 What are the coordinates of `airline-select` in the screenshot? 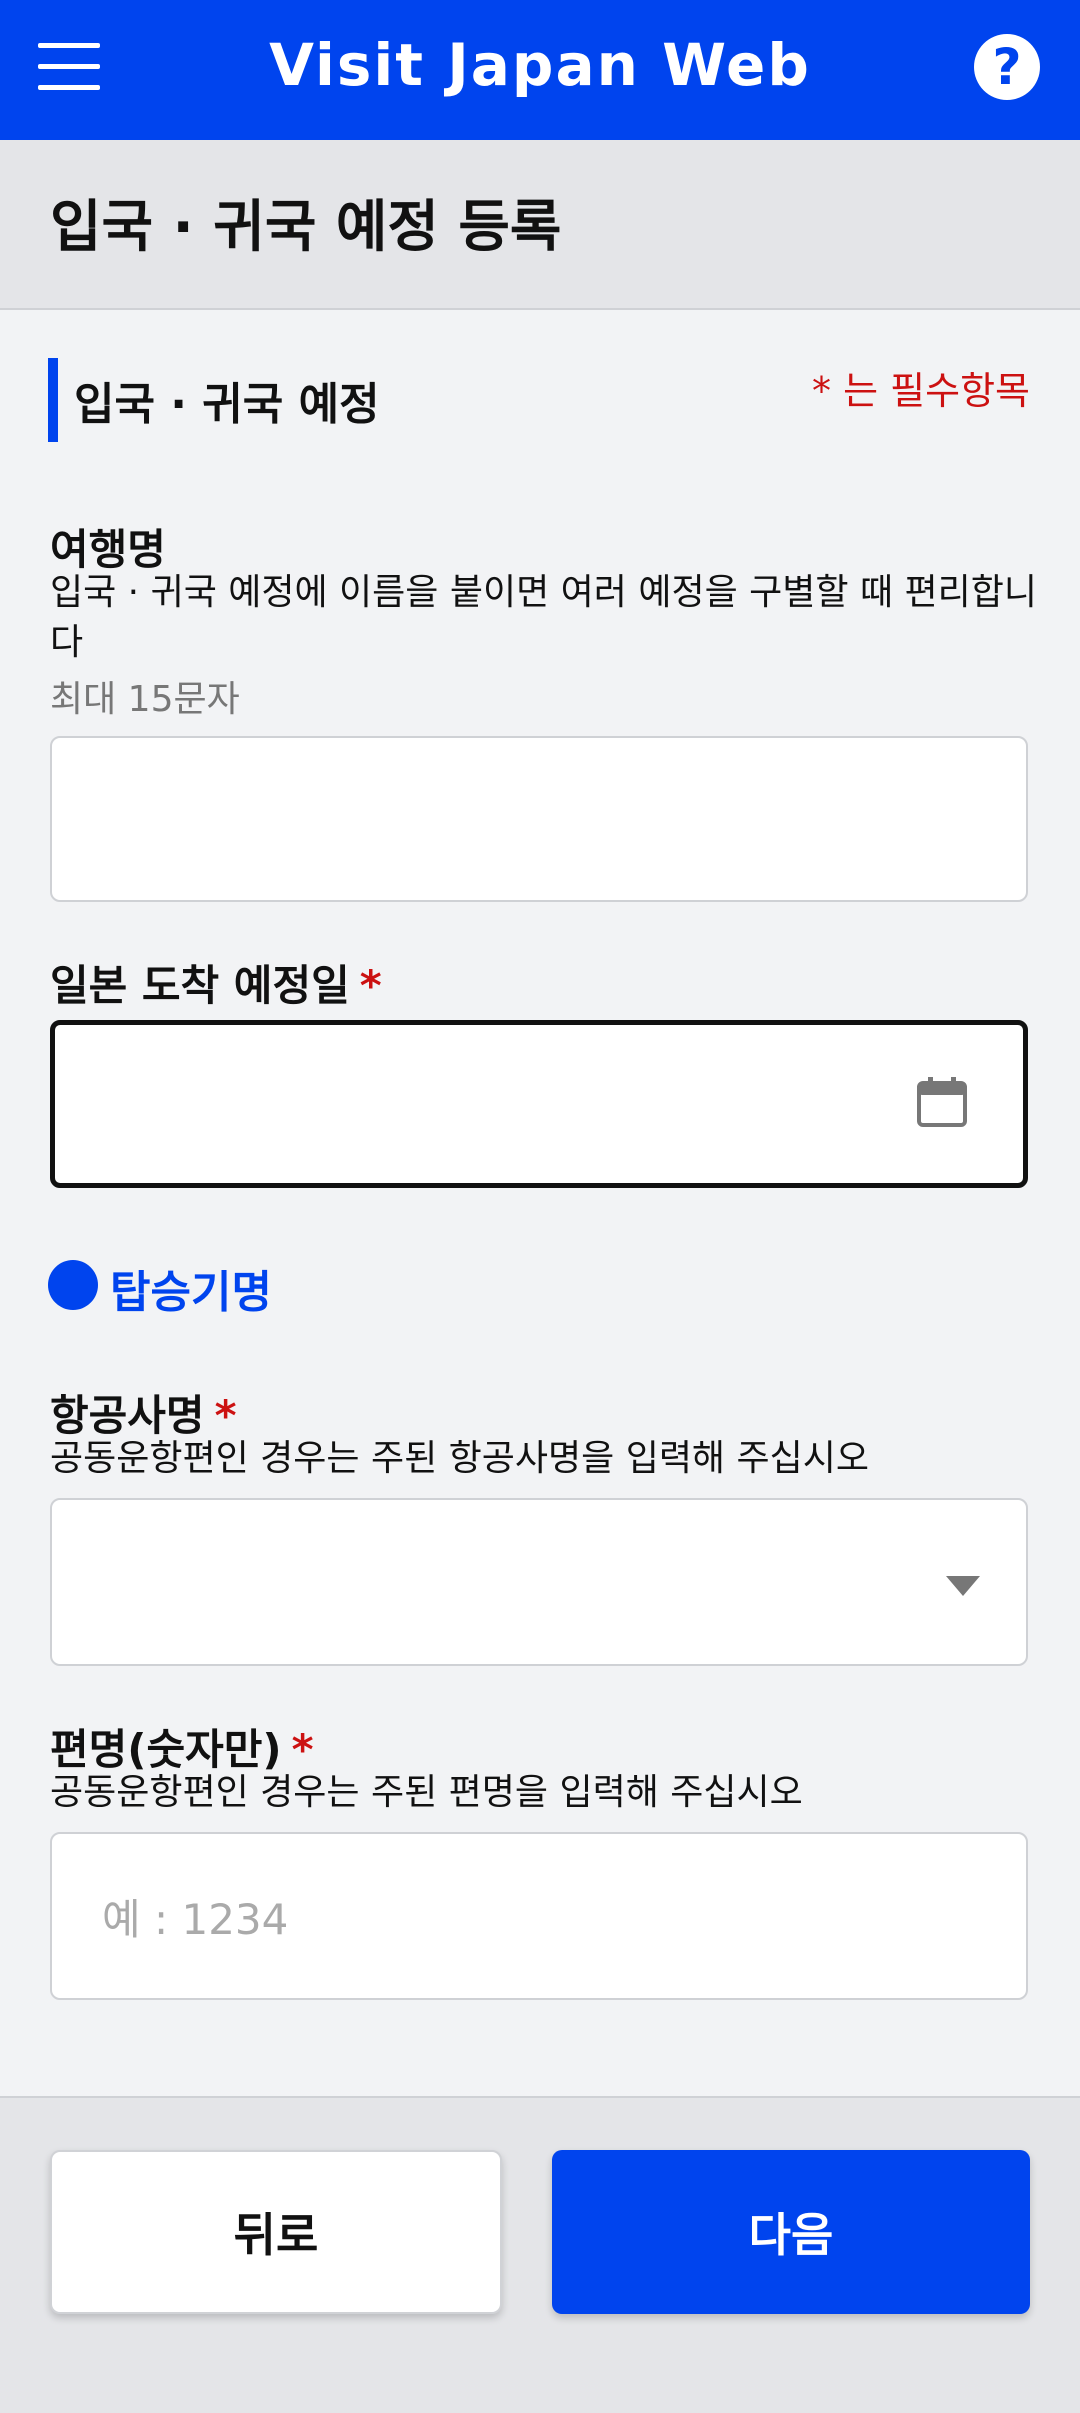 It's located at (539, 1582).